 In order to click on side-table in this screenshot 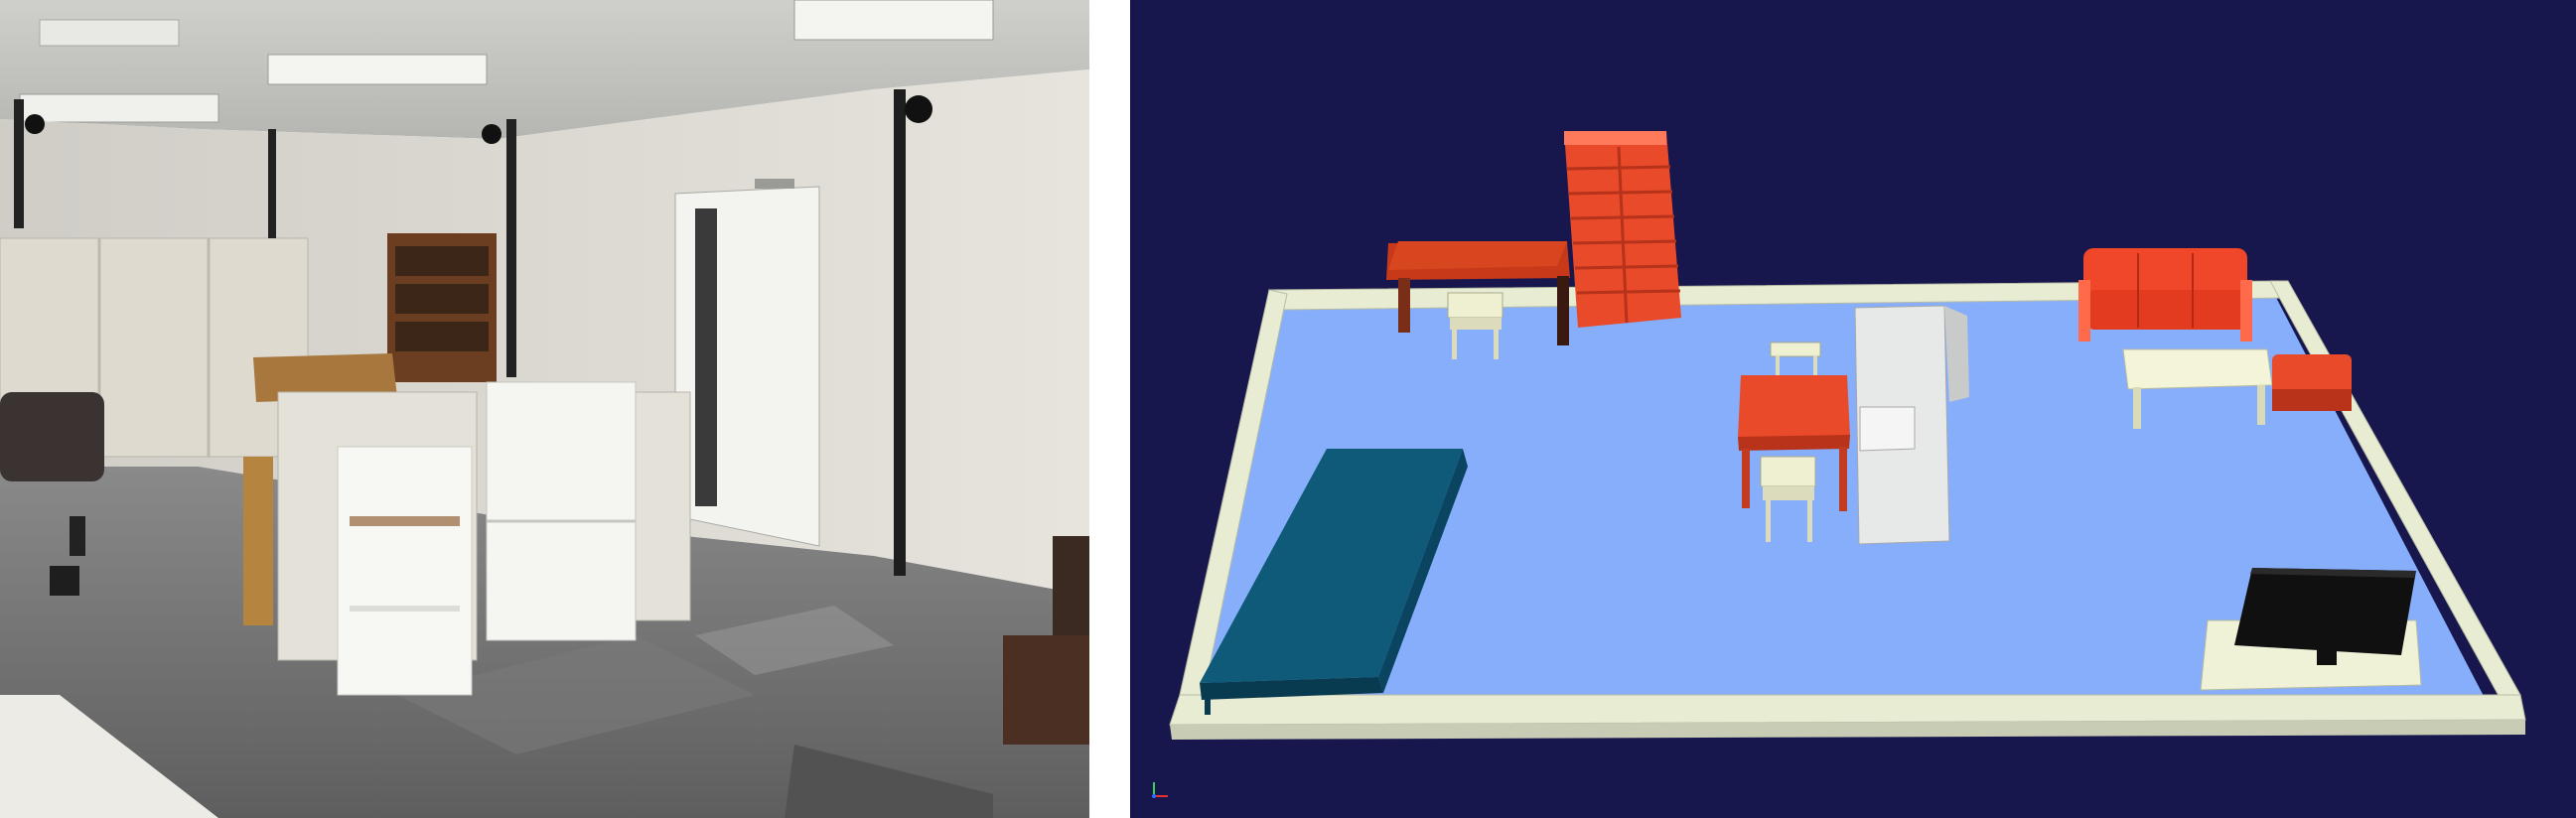, I will do `click(1046, 690)`.